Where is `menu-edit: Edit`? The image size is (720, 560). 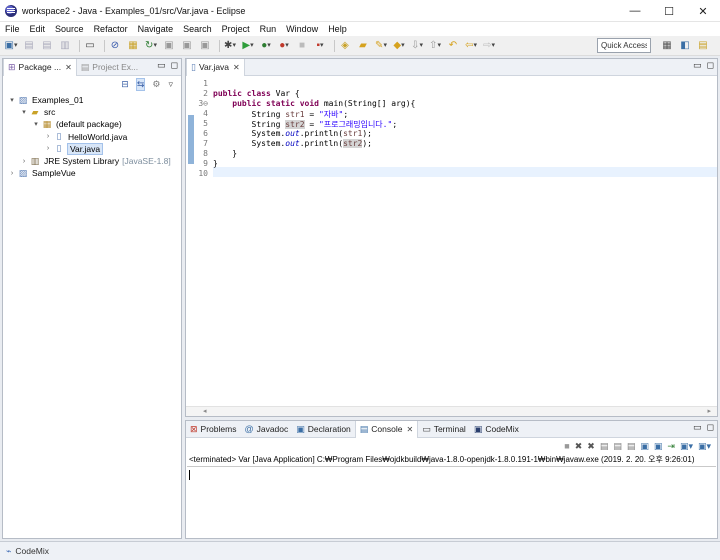
menu-edit: Edit is located at coordinates (38, 29).